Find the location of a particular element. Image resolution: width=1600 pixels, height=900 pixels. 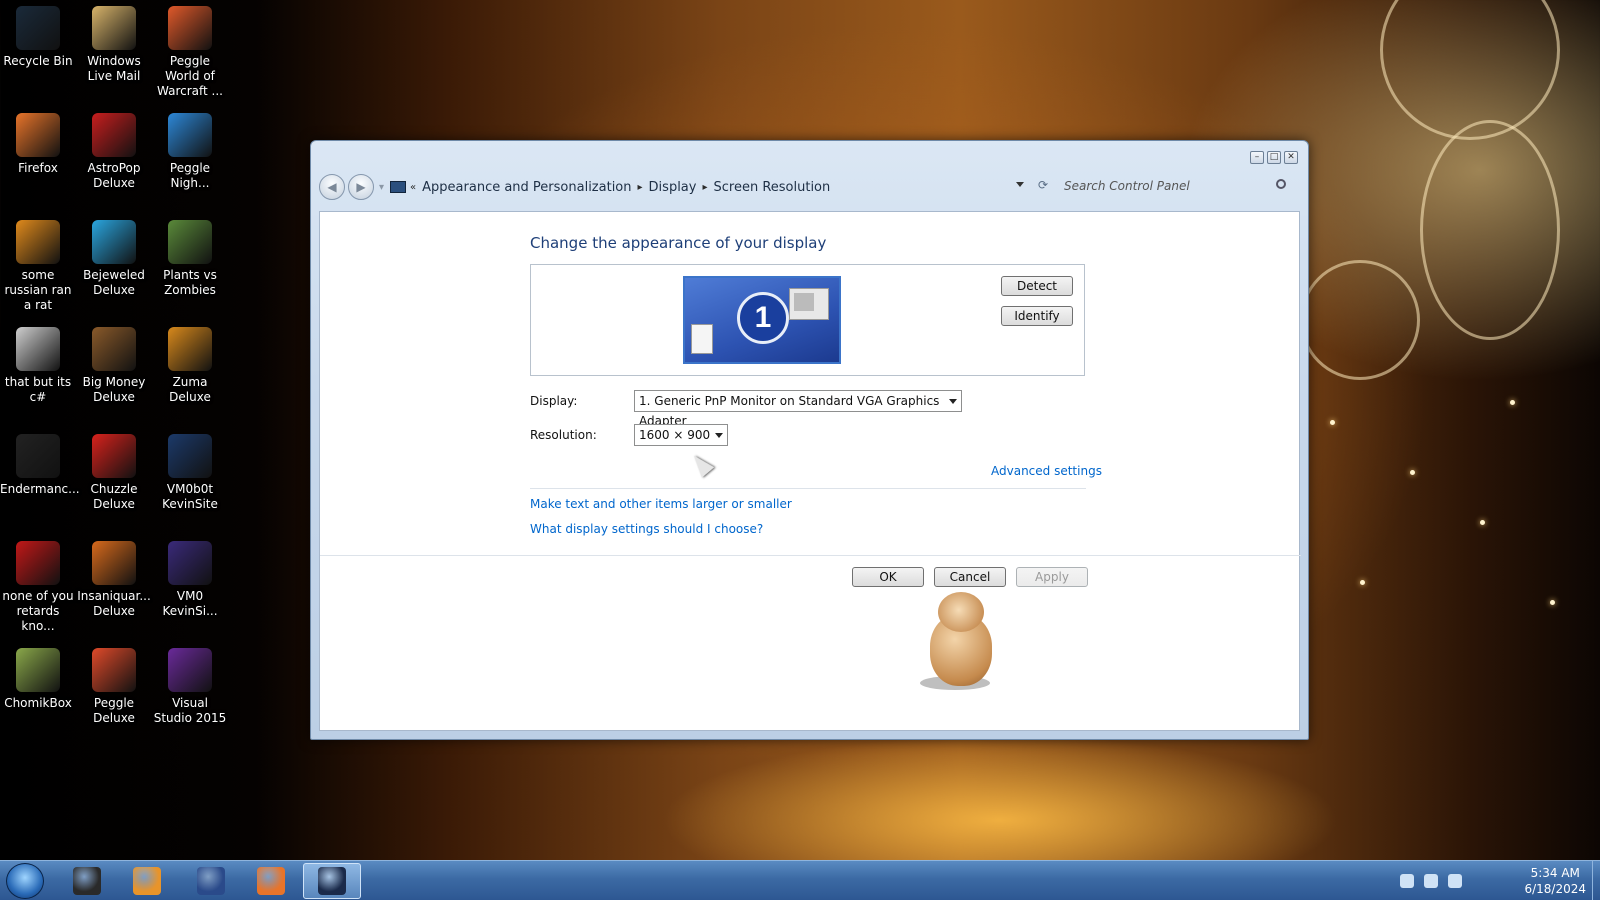

window-controls: – □ ✕ is located at coordinates (1274, 157).